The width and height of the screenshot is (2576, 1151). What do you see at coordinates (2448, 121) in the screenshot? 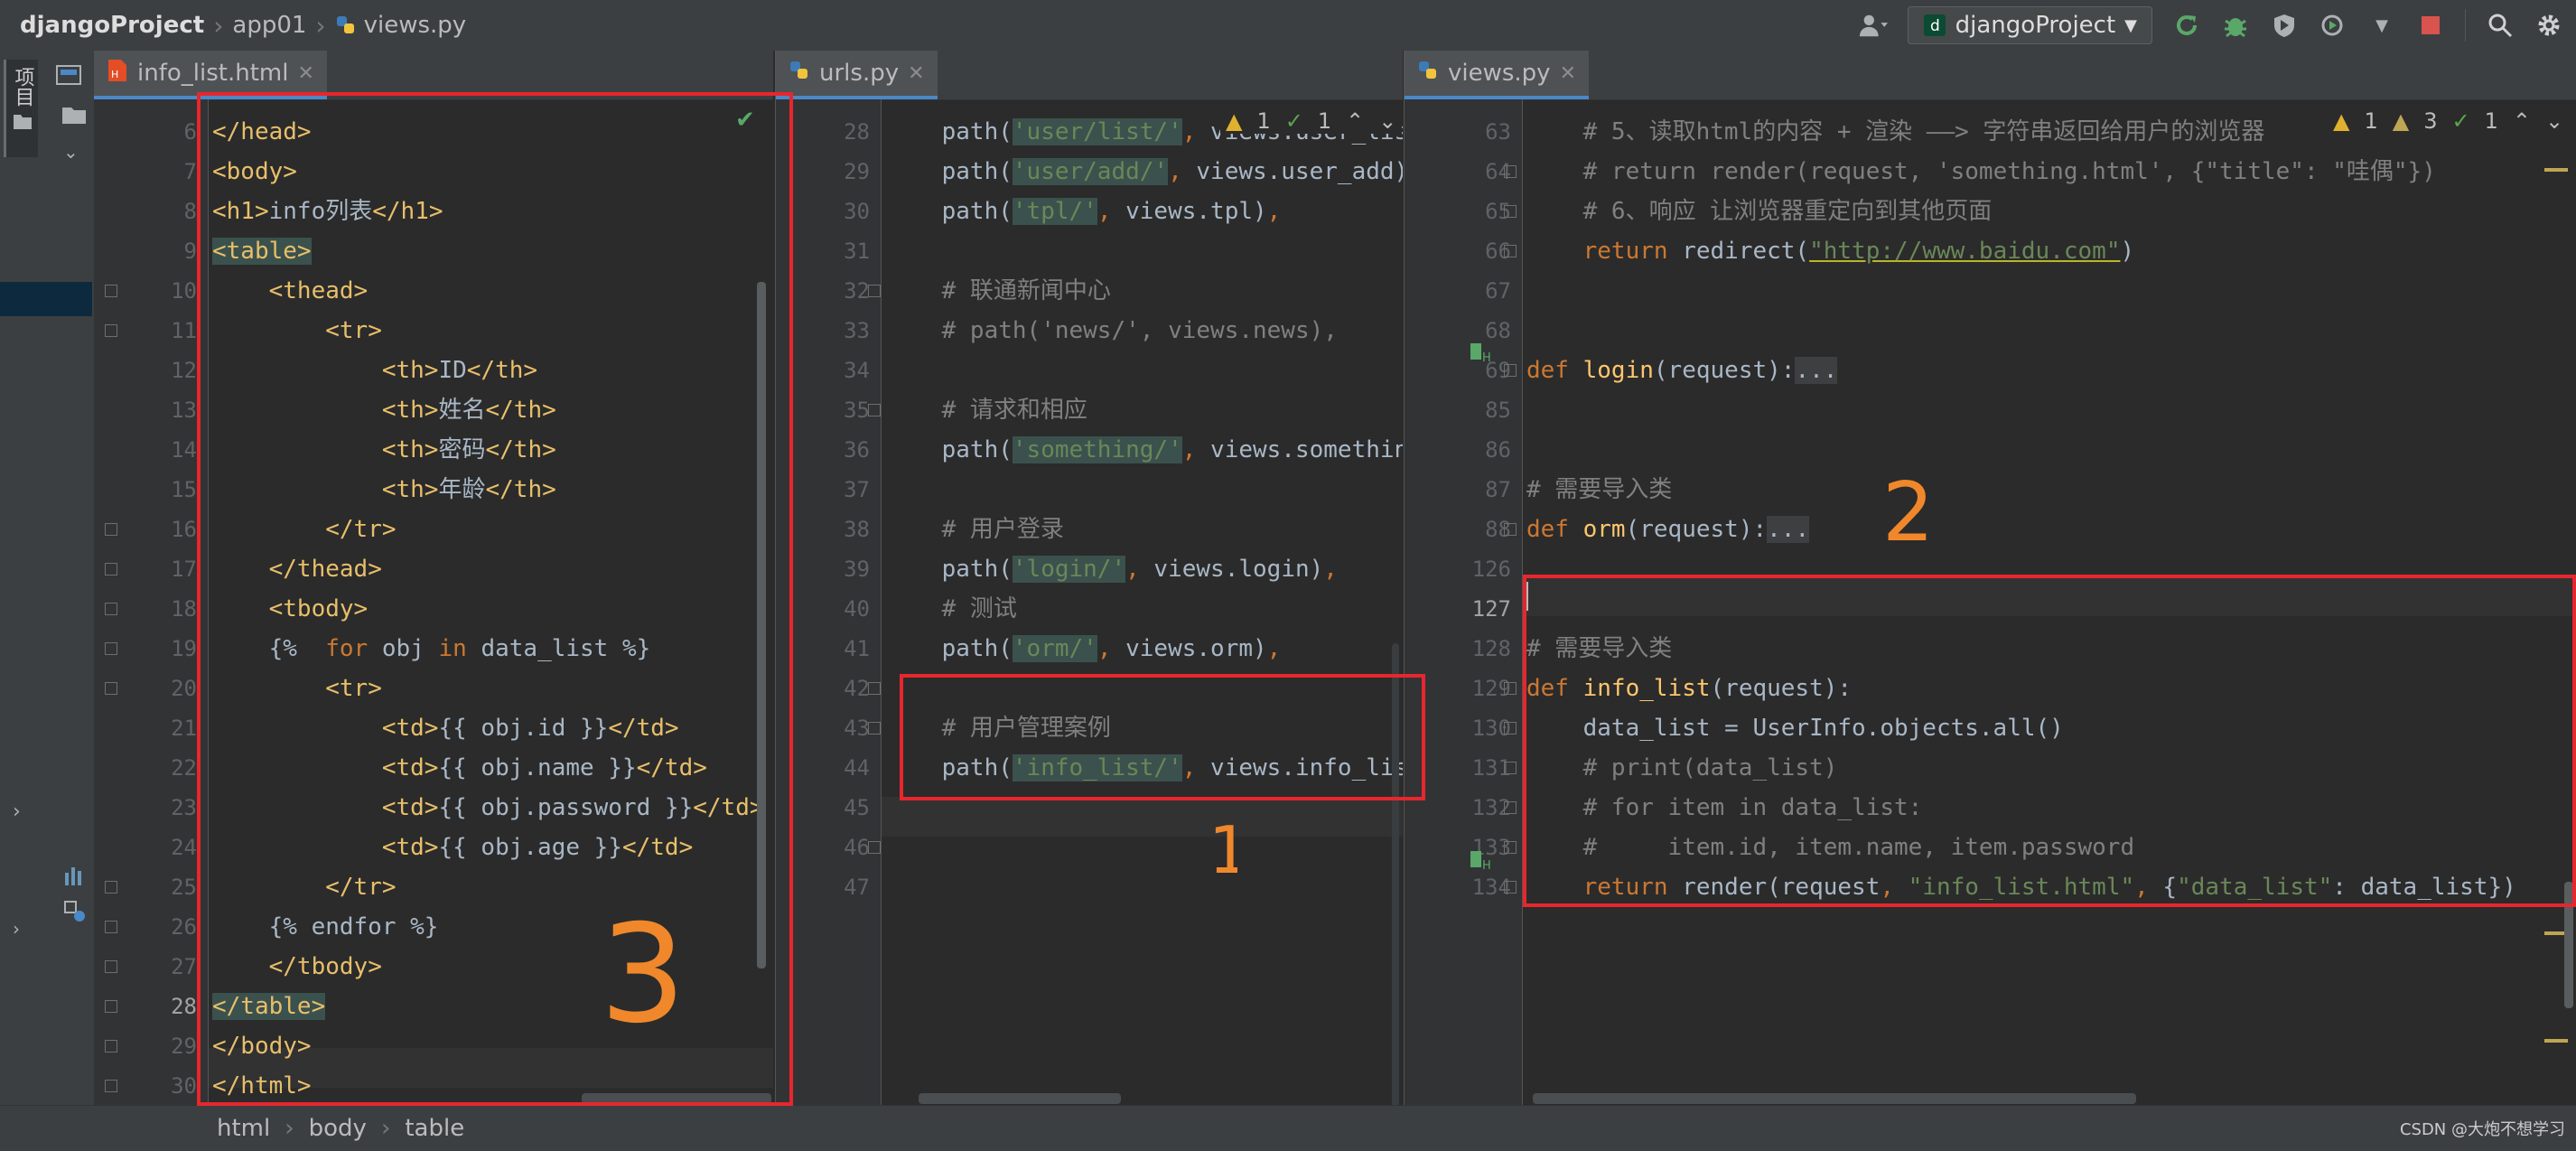
I see `inspection-widget: ▲ 1 ▲ 3 ✓ 1 ⌃ ⌄` at bounding box center [2448, 121].